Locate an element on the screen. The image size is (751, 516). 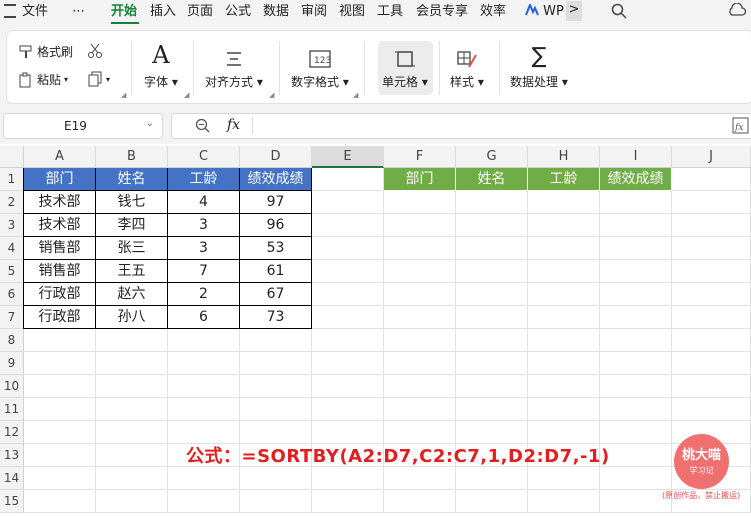
cell-g8 is located at coordinates (492, 340).